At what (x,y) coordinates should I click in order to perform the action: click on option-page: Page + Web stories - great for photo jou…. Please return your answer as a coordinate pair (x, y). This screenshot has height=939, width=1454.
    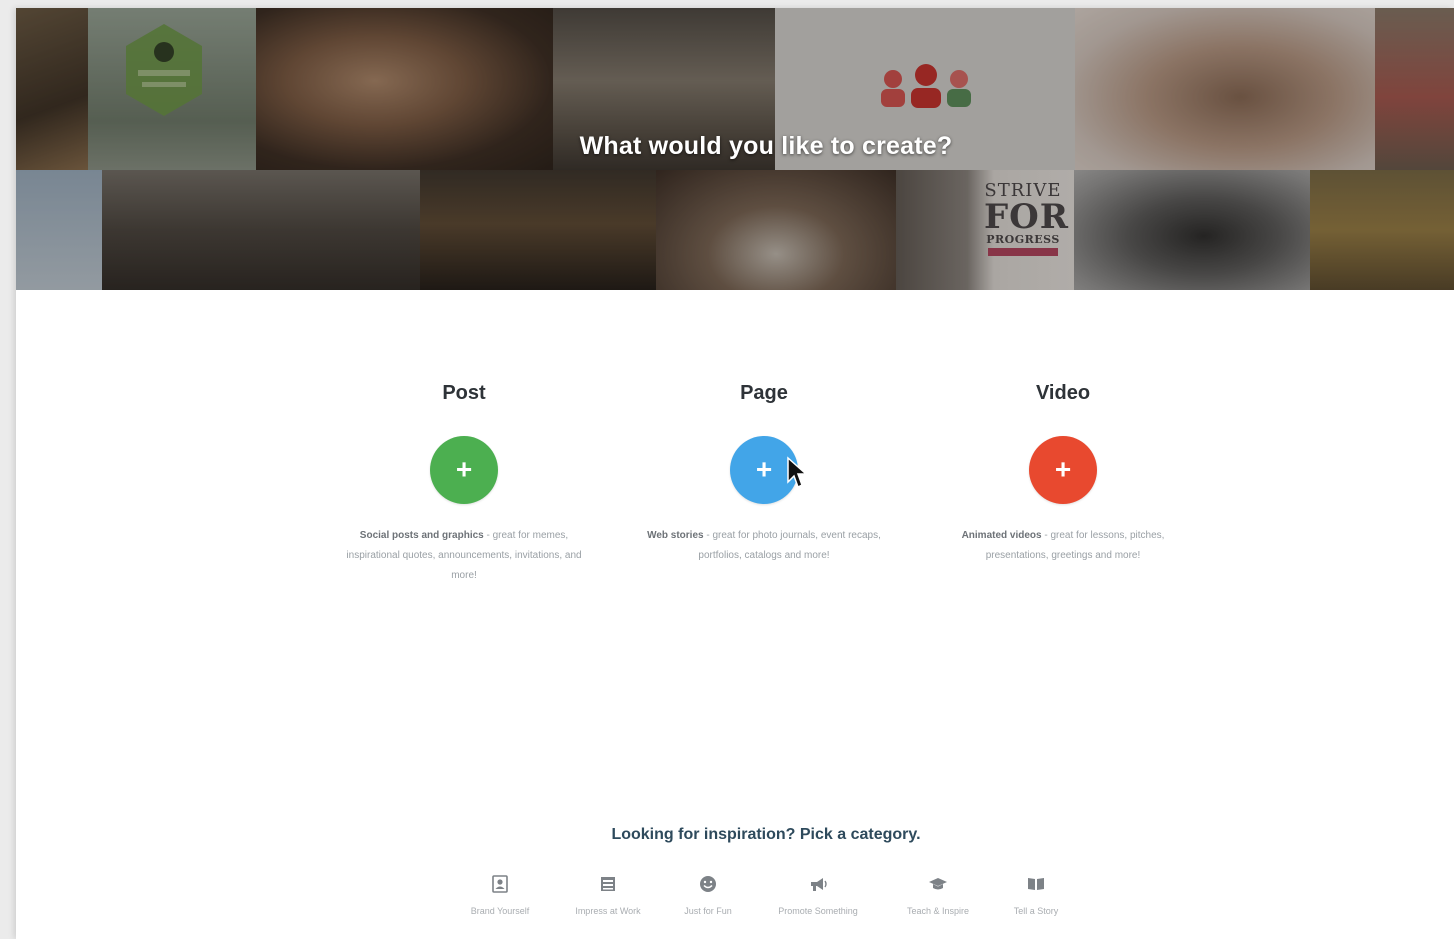
    Looking at the image, I should click on (764, 474).